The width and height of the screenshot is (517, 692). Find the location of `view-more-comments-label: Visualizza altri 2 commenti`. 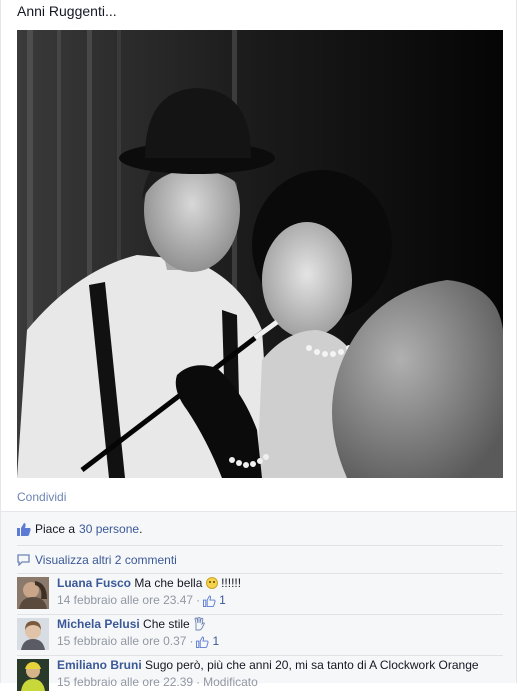

view-more-comments-label: Visualizza altri 2 commenti is located at coordinates (106, 560).